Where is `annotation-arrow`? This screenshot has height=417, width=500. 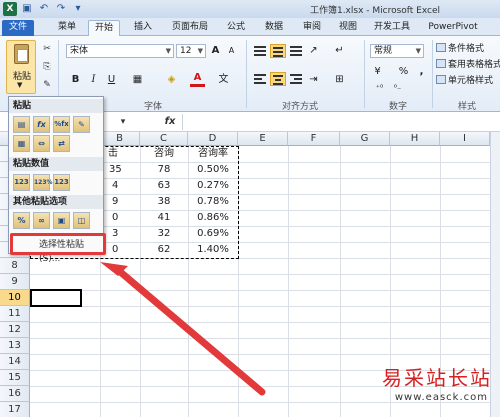 annotation-arrow is located at coordinates (183, 329).